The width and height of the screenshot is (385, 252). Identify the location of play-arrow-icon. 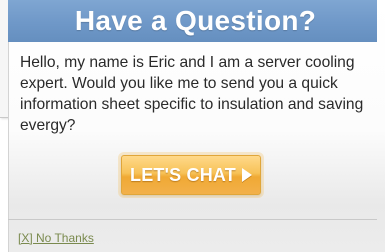
(246, 175).